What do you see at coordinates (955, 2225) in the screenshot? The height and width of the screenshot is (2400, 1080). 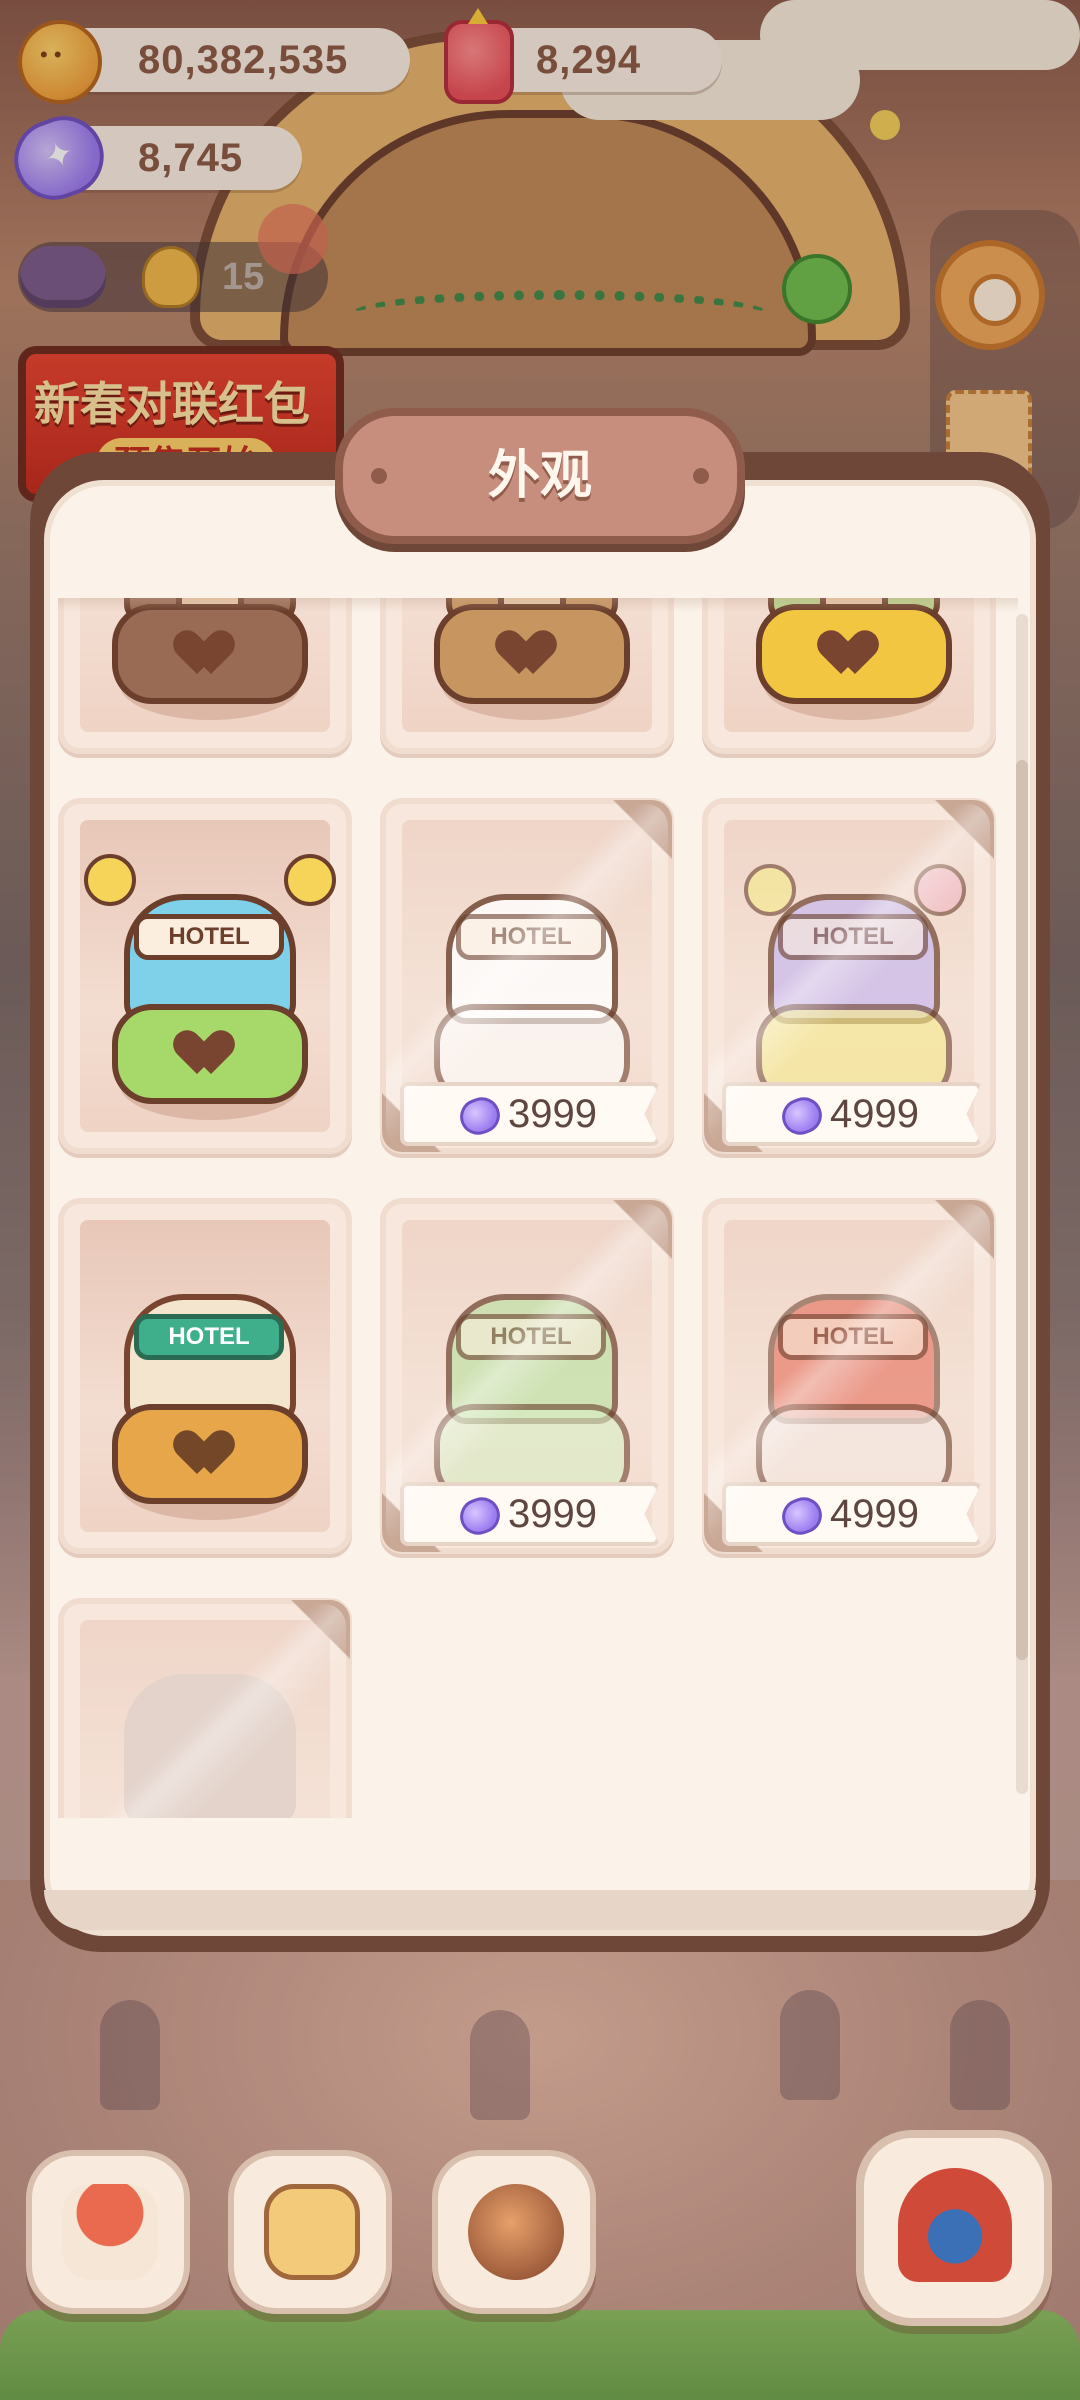 I see `theater-stage-icon` at bounding box center [955, 2225].